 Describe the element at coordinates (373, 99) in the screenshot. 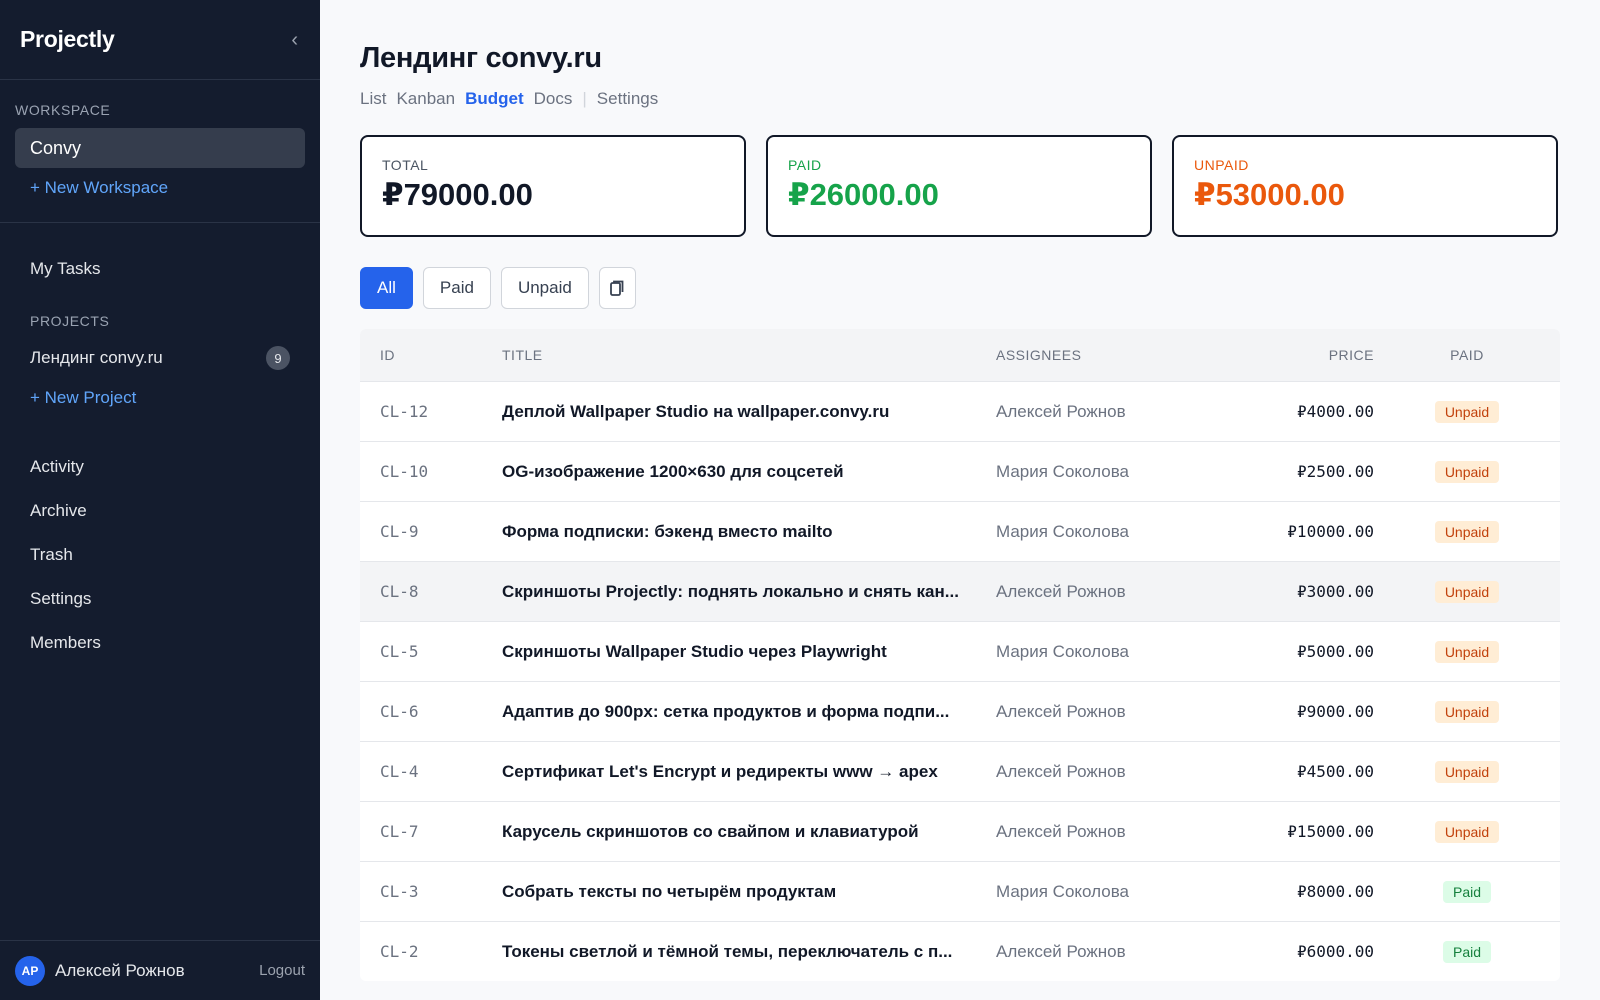

I see `tab-list: List` at that location.